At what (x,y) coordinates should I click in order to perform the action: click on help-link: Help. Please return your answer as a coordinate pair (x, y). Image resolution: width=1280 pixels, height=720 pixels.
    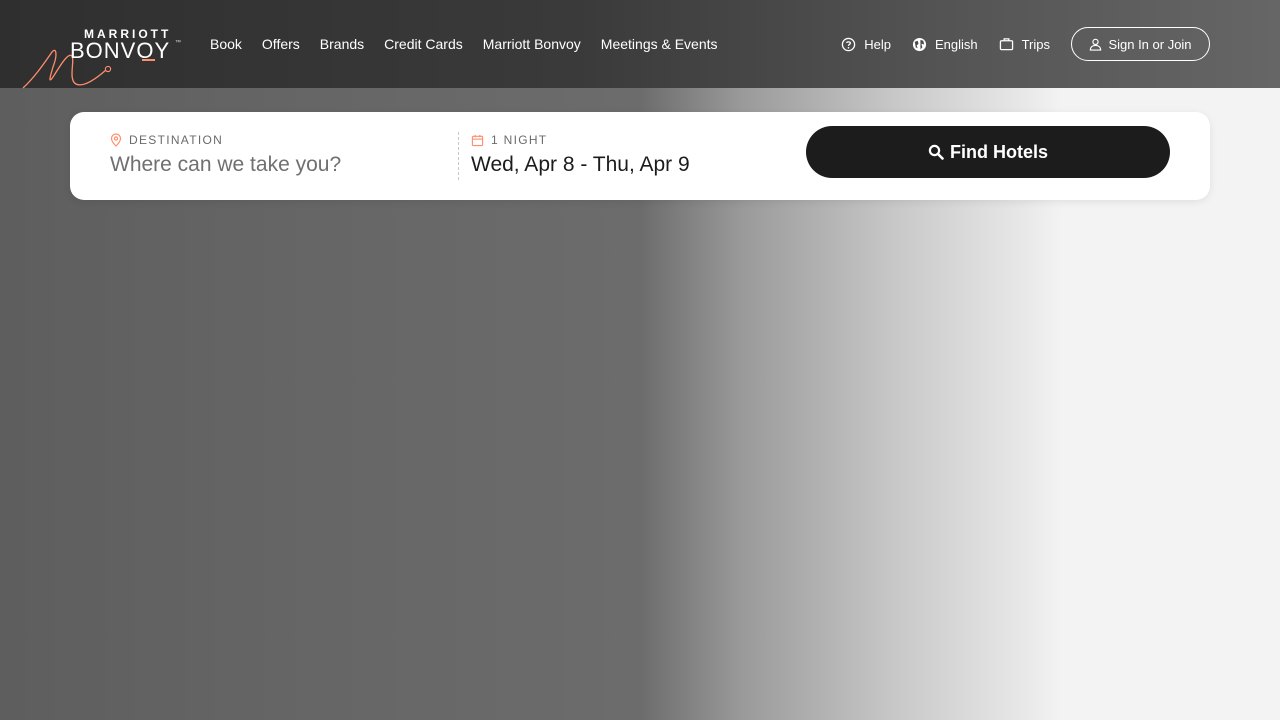
    Looking at the image, I should click on (866, 44).